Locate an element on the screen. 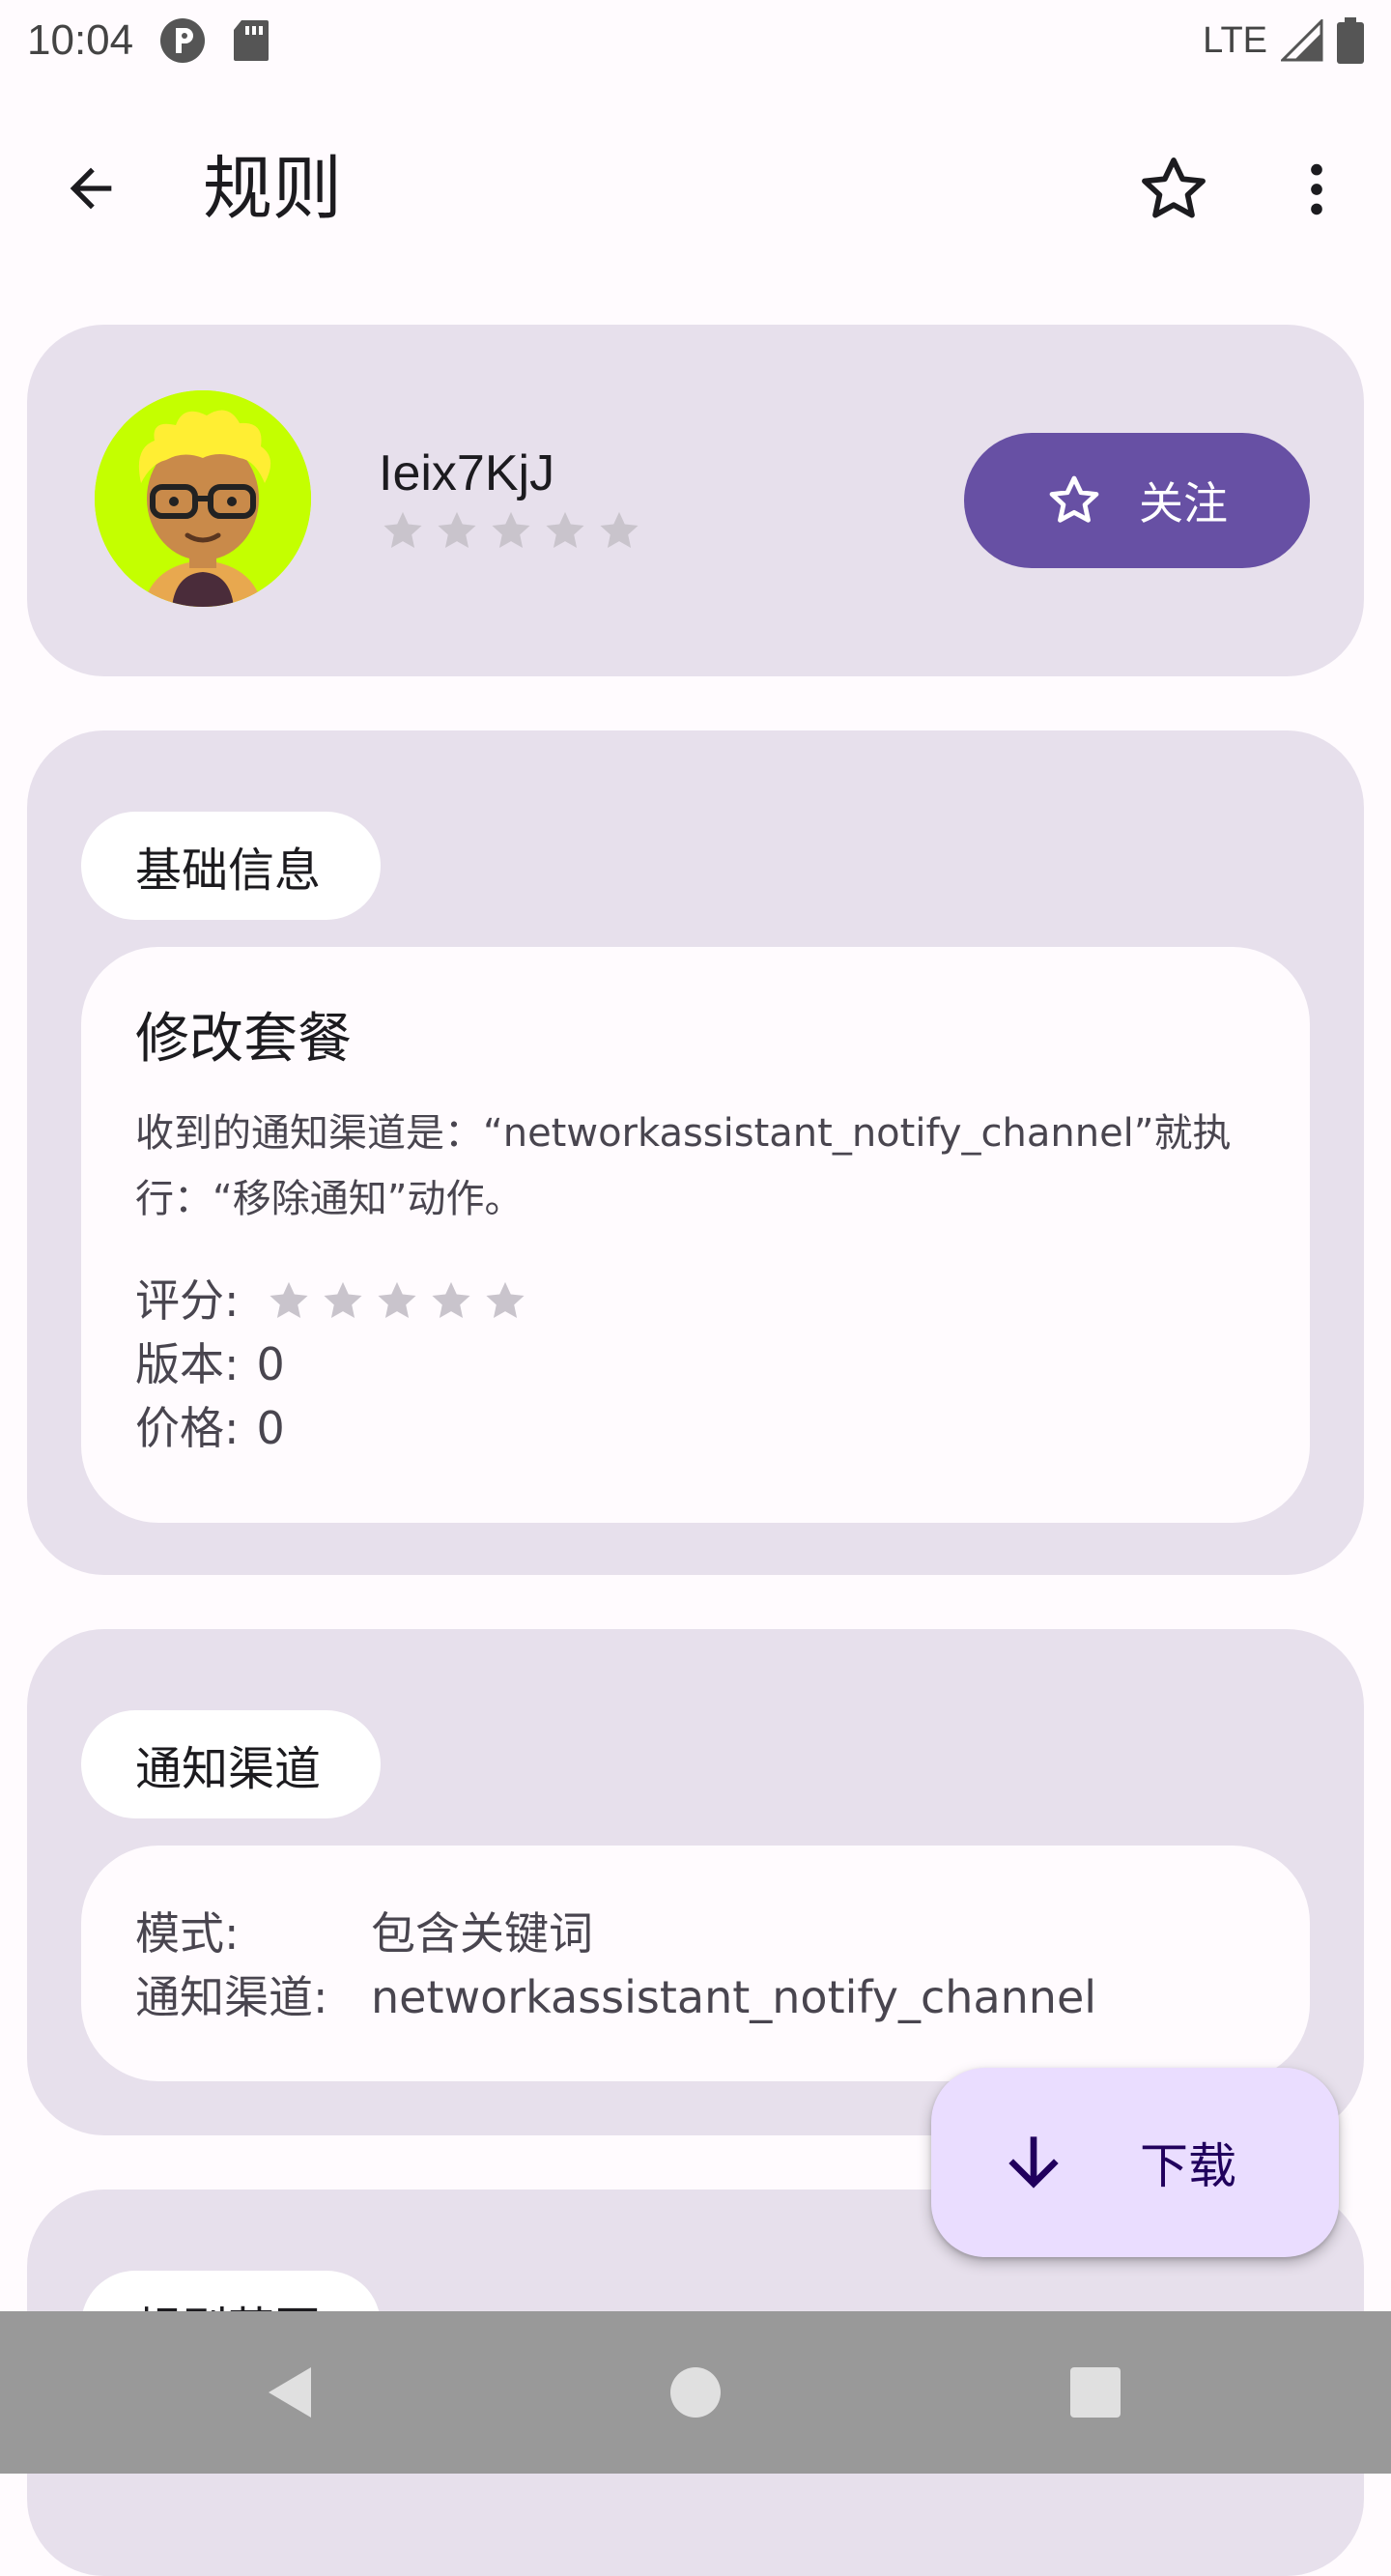 This screenshot has height=2576, width=1391. follow-button: 关注 is located at coordinates (1137, 501).